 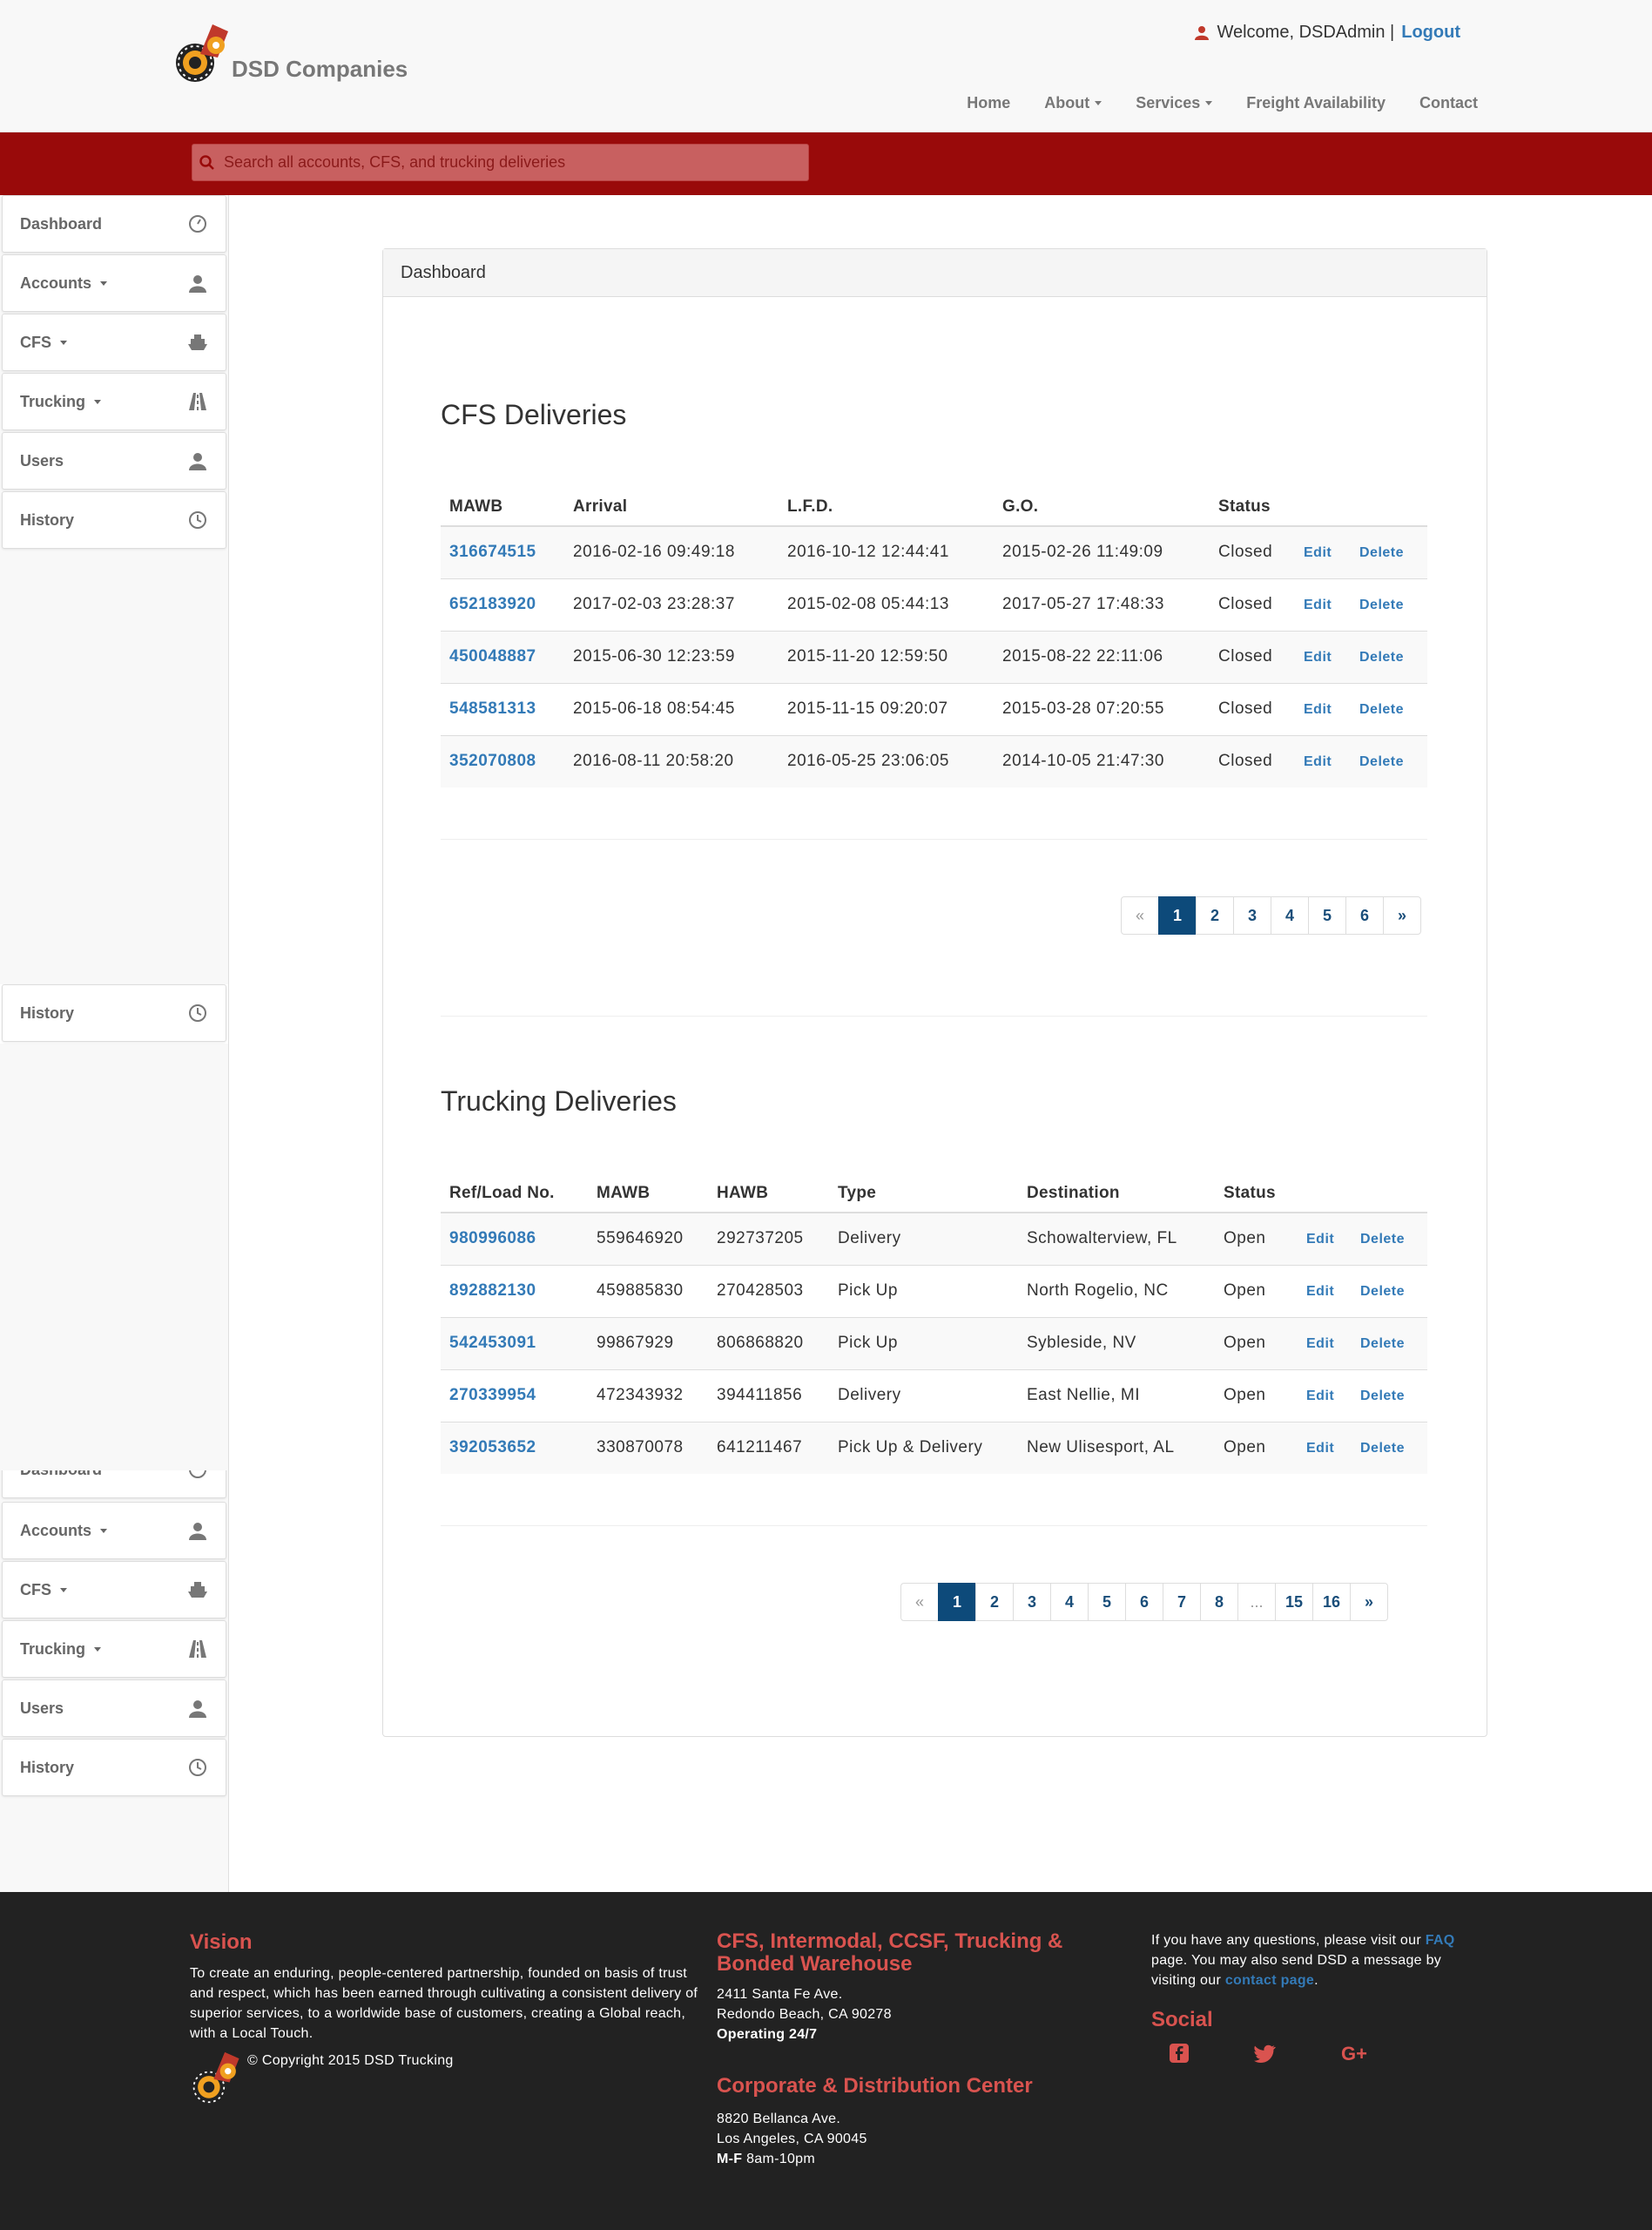 I want to click on mawb-link: 450048887, so click(x=493, y=656).